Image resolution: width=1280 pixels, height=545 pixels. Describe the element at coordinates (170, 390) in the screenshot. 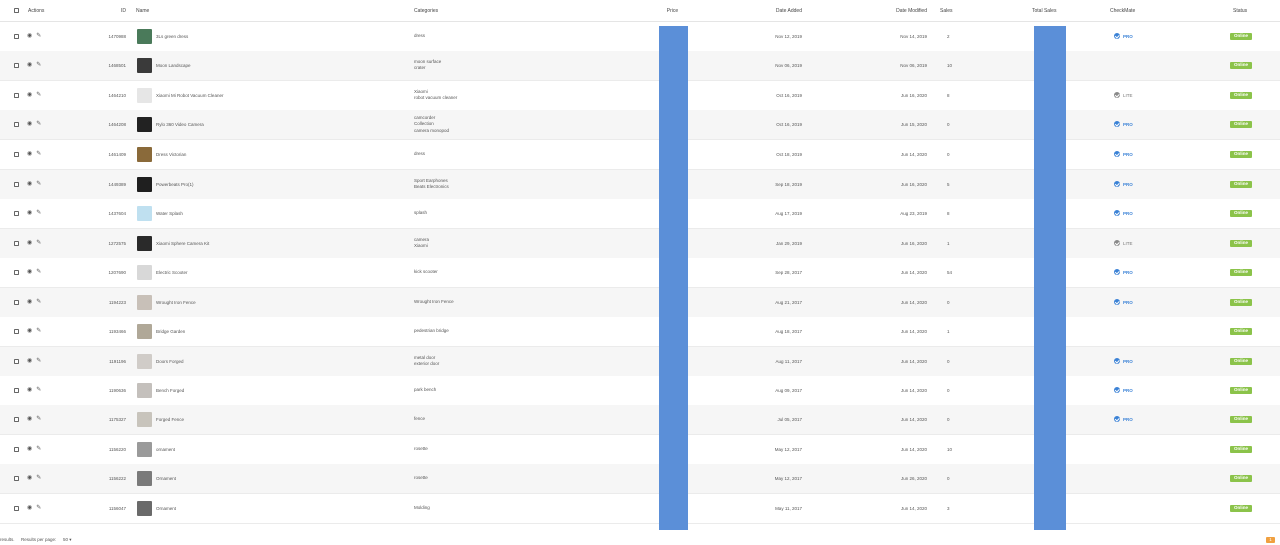

I see `product-name: Bench Forged` at that location.